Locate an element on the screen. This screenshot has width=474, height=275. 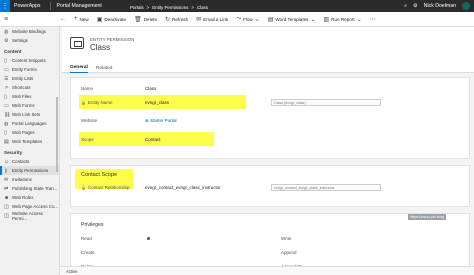
email-label: Email a Link is located at coordinates (216, 19).